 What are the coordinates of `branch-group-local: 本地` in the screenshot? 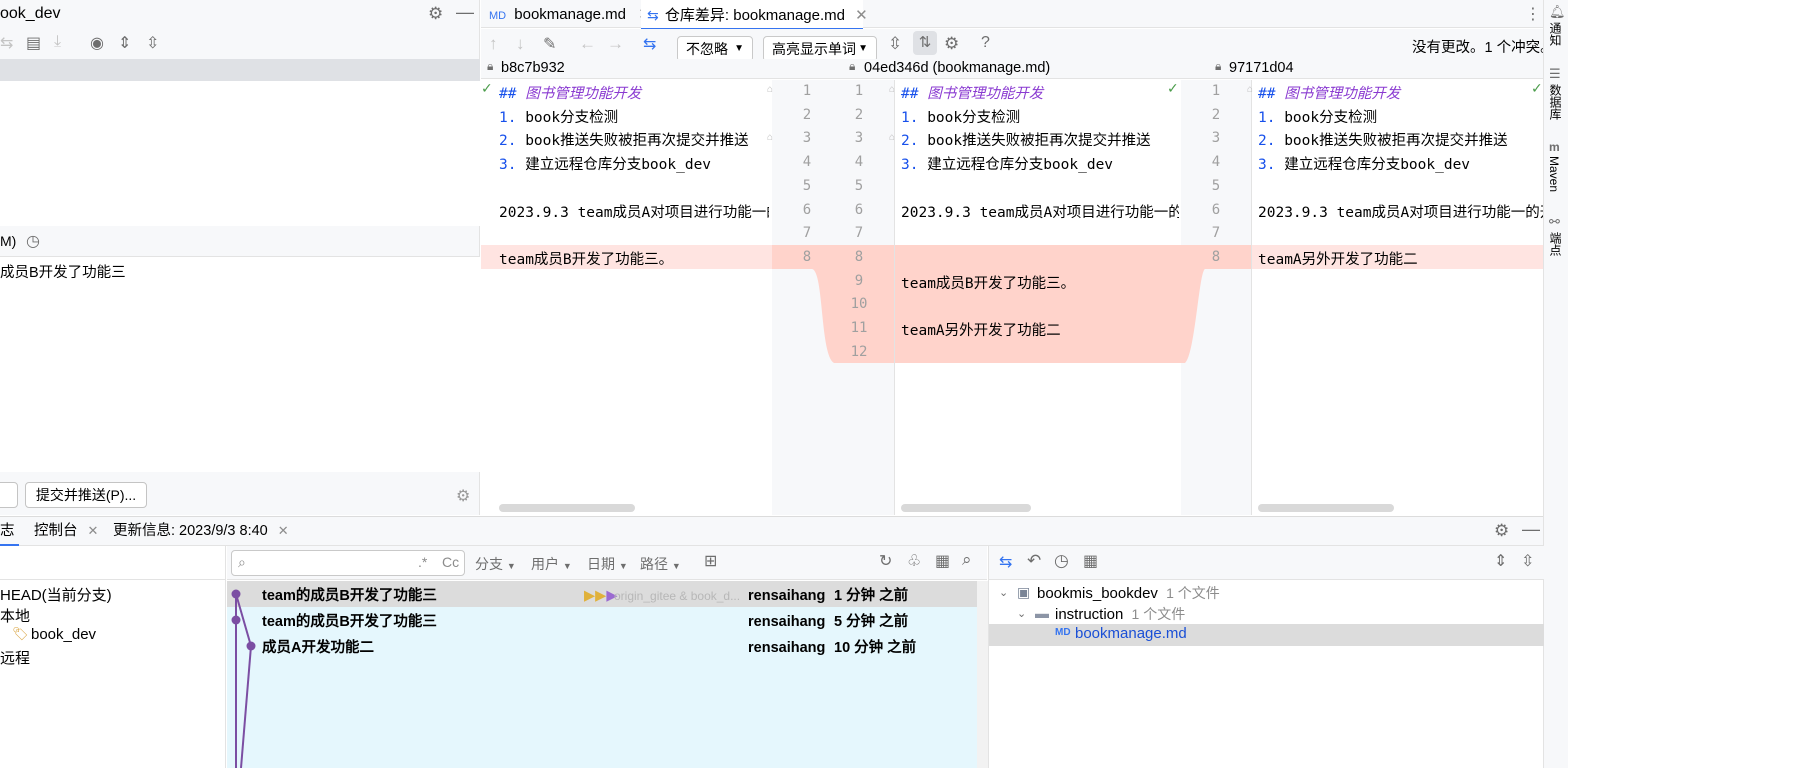 It's located at (15, 615).